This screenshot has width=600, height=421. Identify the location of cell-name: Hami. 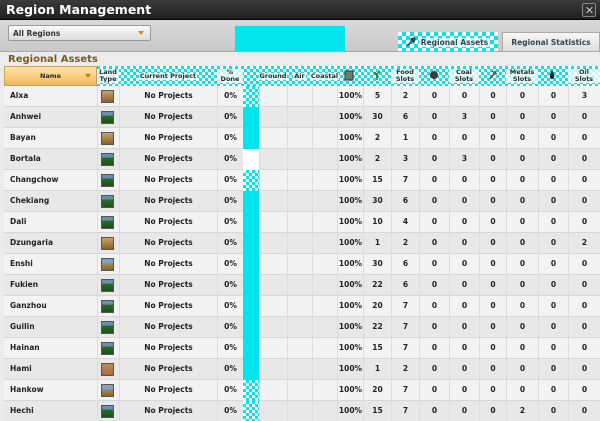
(50, 369).